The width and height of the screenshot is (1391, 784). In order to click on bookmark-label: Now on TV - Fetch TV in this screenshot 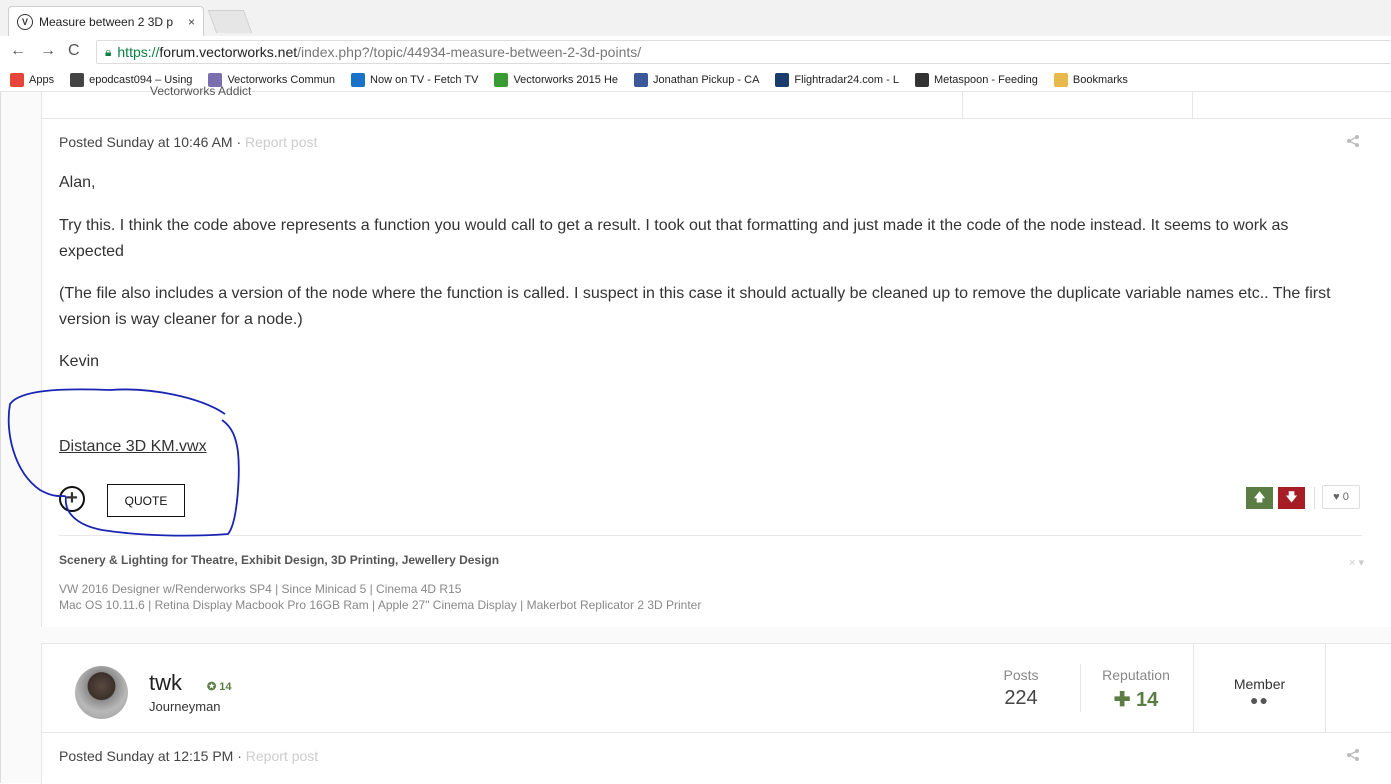, I will do `click(424, 79)`.